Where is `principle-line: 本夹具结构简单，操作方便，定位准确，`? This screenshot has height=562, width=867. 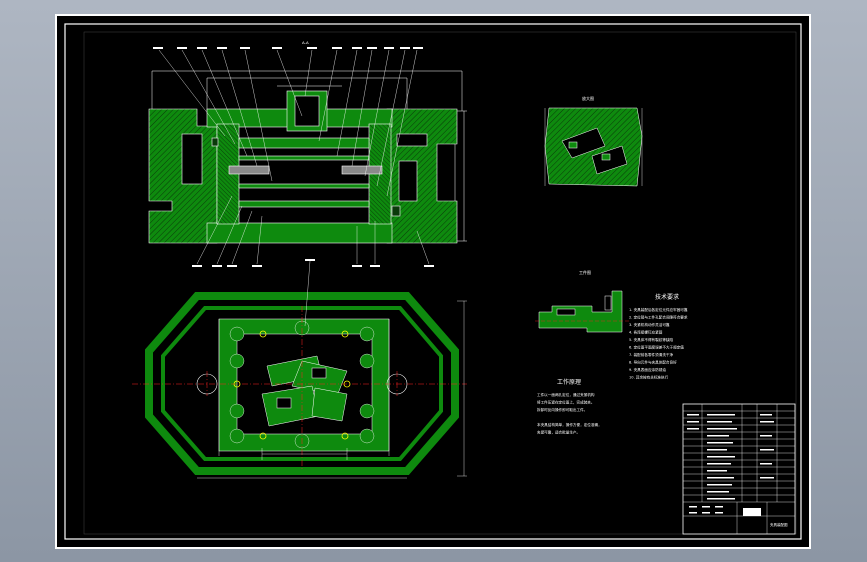 principle-line: 本夹具结构简单，操作方便，定位准确， is located at coordinates (569, 424).